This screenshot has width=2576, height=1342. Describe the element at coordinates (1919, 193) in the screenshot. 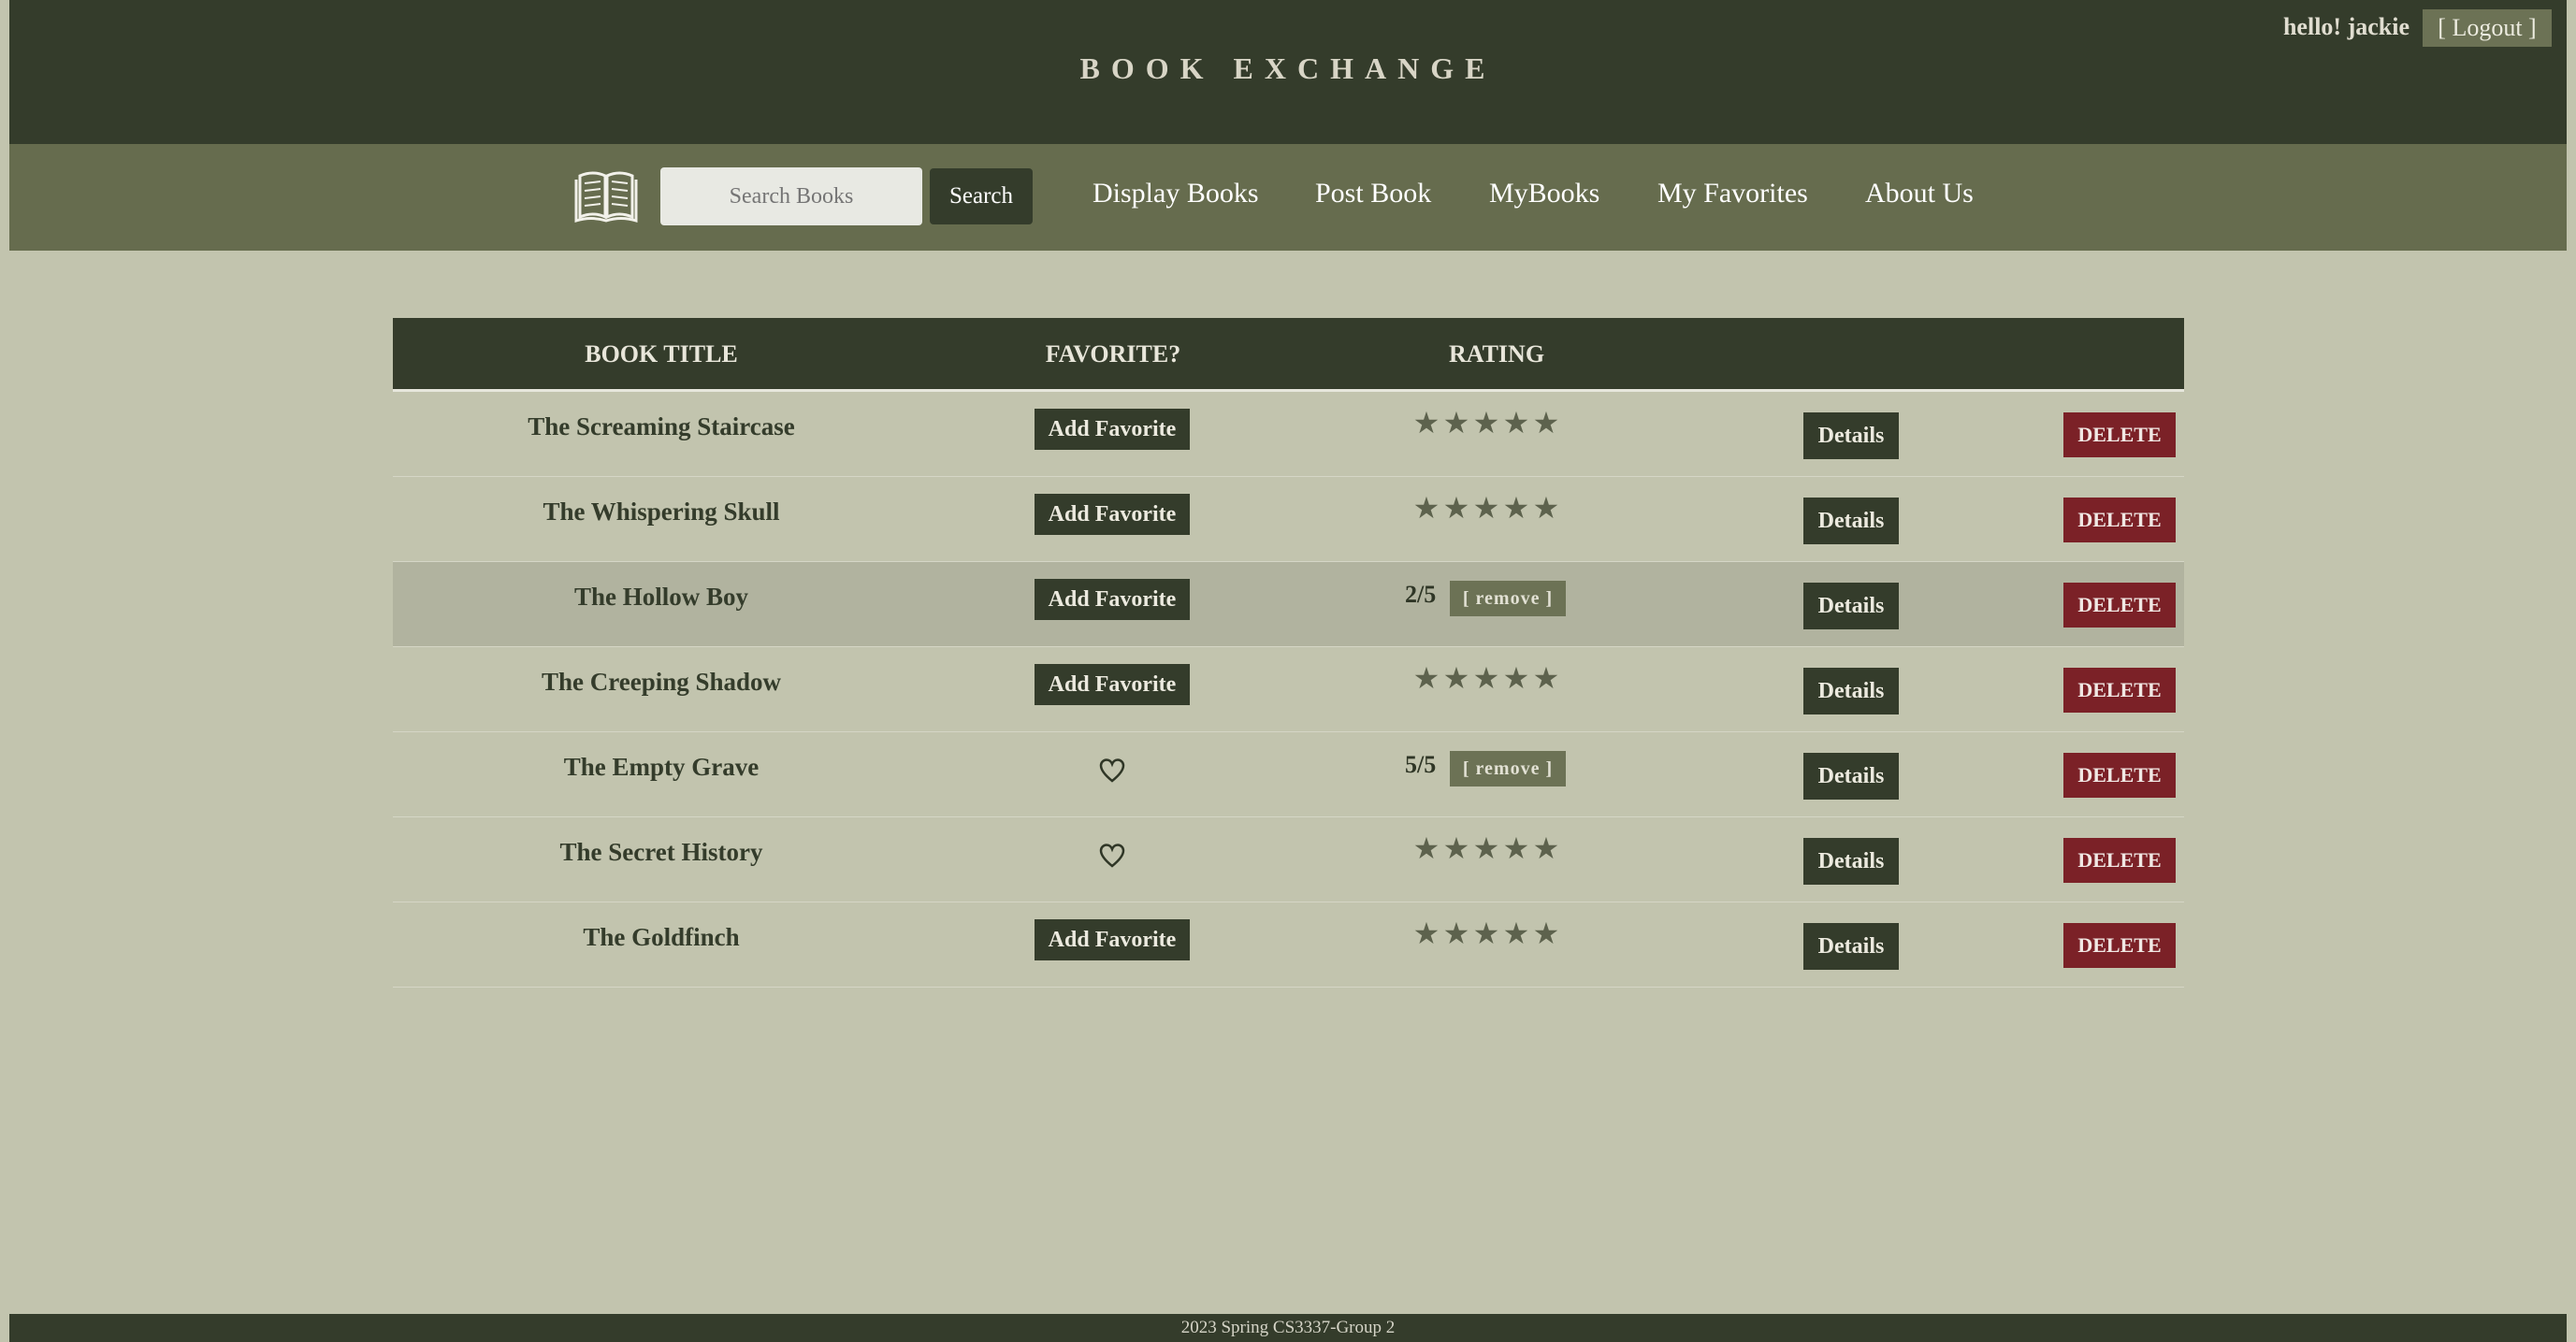

I see `nav-about-us: About Us` at that location.